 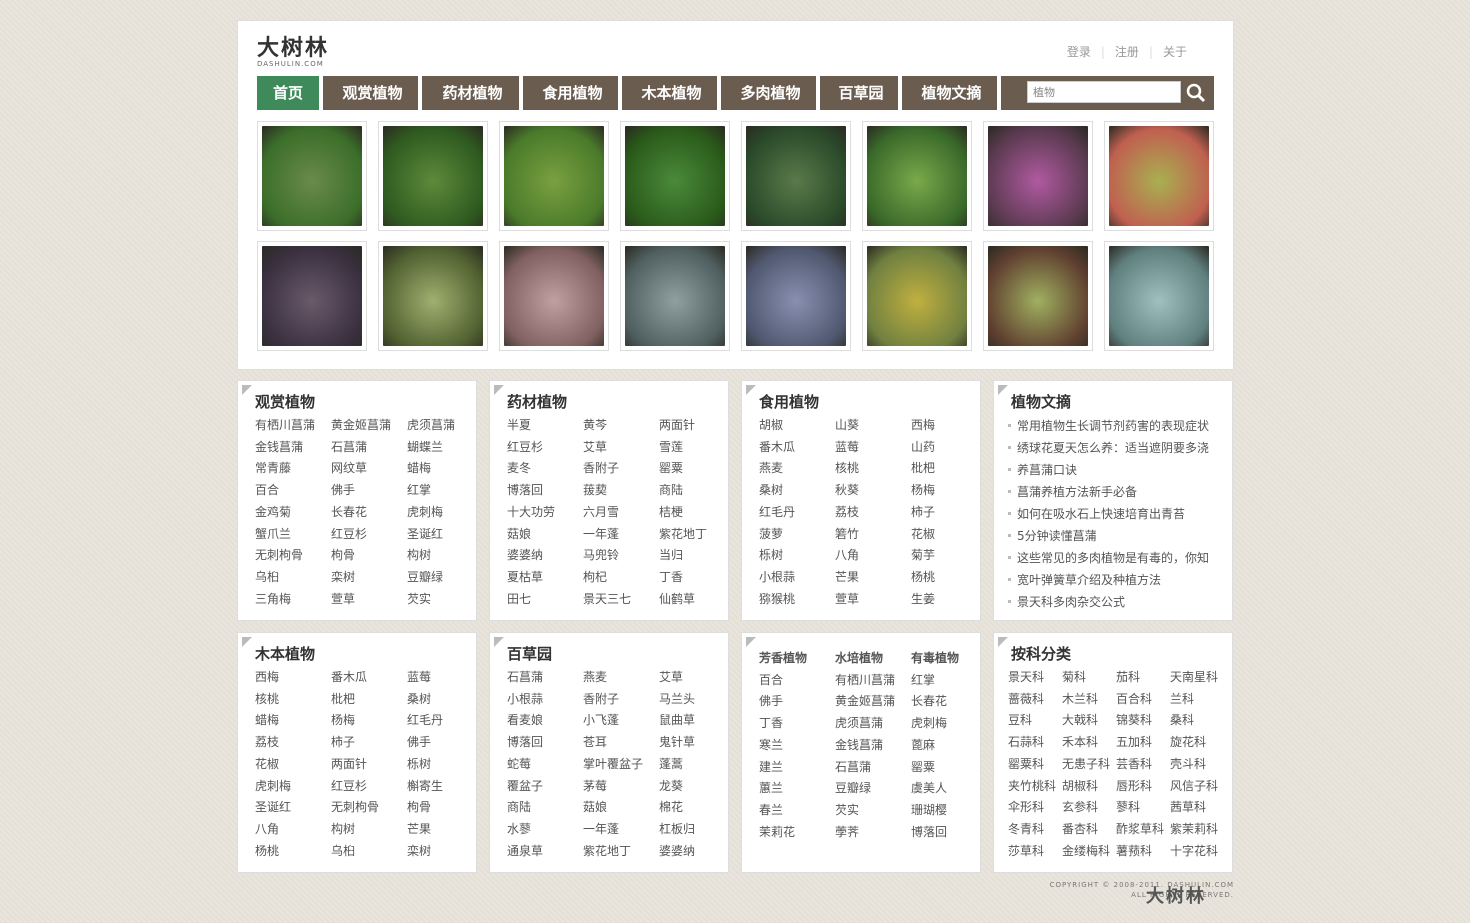 What do you see at coordinates (1108, 426) in the screenshot?
I see `article-link: 常用植物生长调节剂药害的表现症状` at bounding box center [1108, 426].